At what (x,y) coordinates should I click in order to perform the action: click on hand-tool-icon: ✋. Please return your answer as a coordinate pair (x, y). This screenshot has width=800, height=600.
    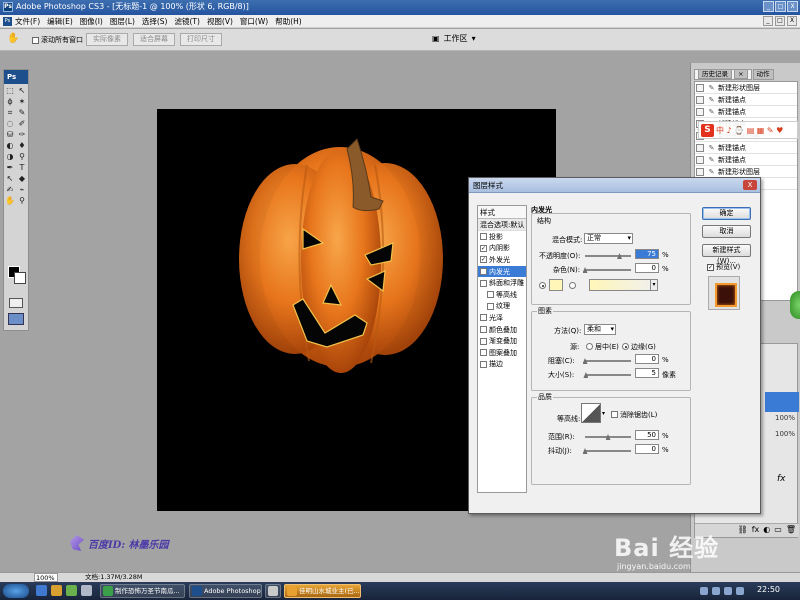
    Looking at the image, I should click on (13, 38).